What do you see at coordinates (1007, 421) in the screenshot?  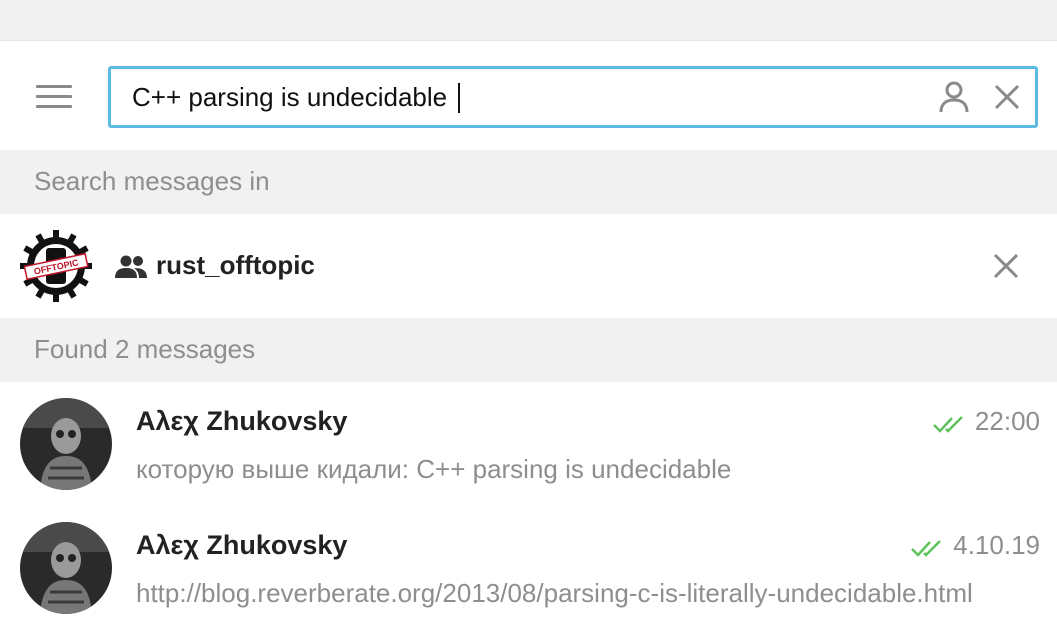 I see `message-time: 22:00` at bounding box center [1007, 421].